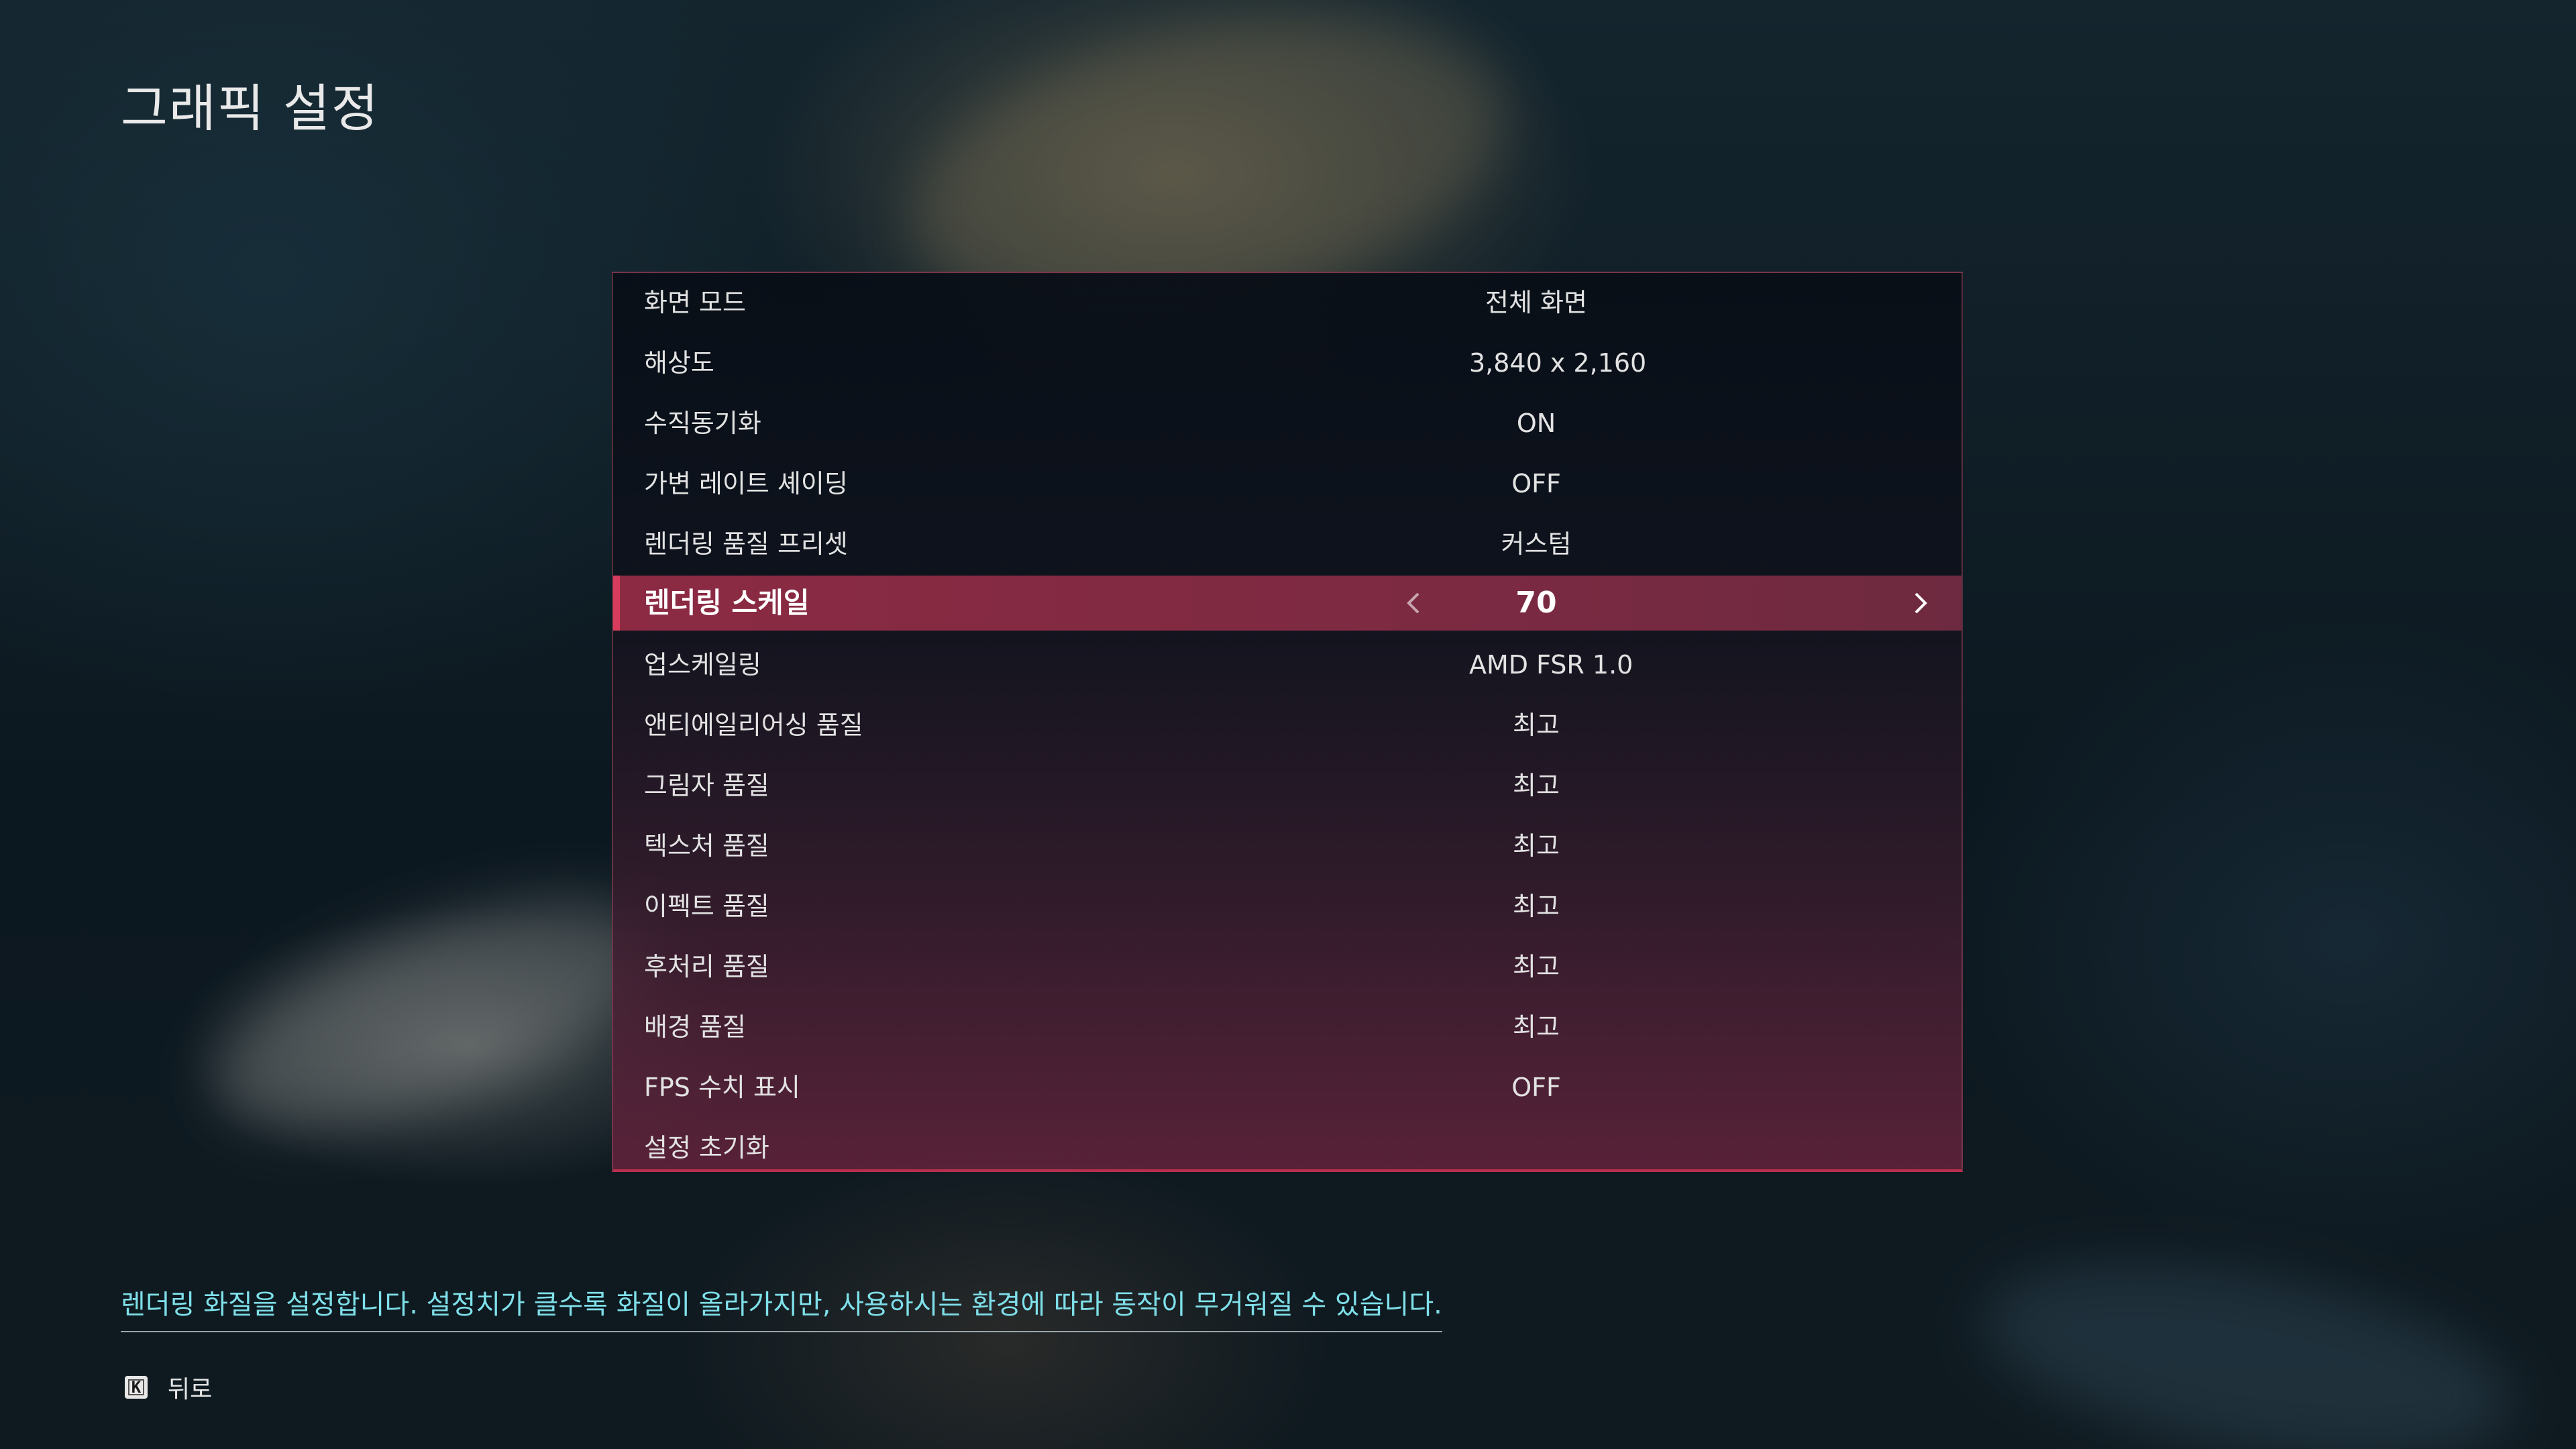 Image resolution: width=2576 pixels, height=1449 pixels. Describe the element at coordinates (1414, 603) in the screenshot. I see `chevron-left-icon` at that location.